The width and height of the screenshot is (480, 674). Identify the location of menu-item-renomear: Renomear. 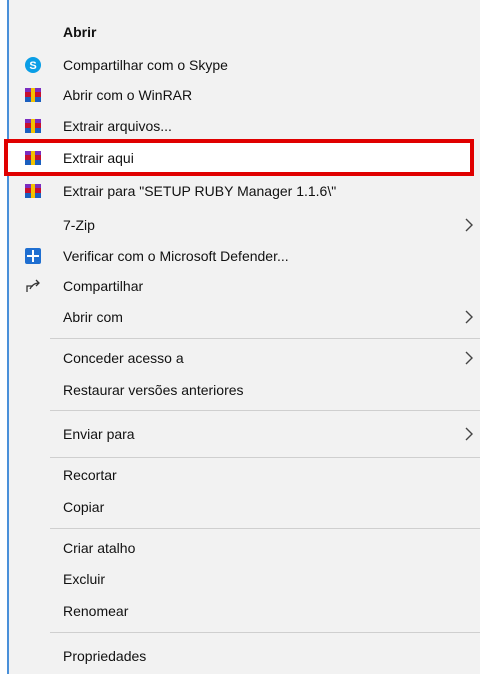
(244, 611).